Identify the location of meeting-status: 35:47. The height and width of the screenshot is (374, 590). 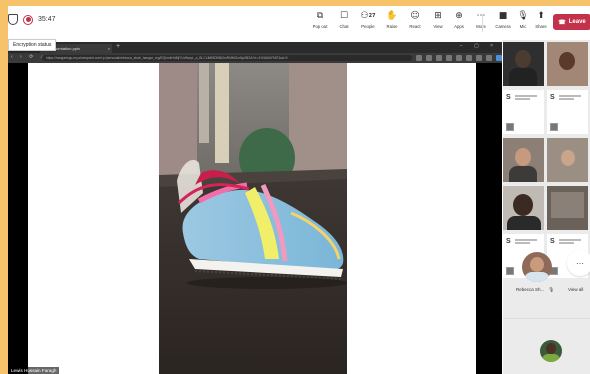
(32, 19).